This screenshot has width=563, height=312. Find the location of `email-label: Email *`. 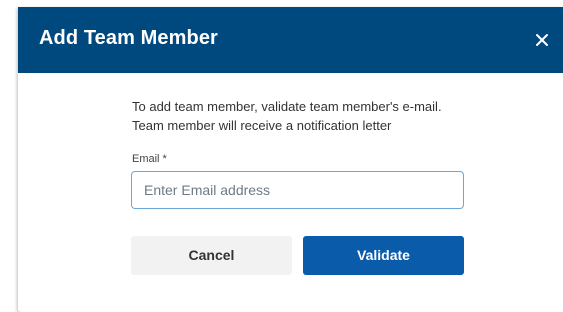

email-label: Email * is located at coordinates (149, 159).